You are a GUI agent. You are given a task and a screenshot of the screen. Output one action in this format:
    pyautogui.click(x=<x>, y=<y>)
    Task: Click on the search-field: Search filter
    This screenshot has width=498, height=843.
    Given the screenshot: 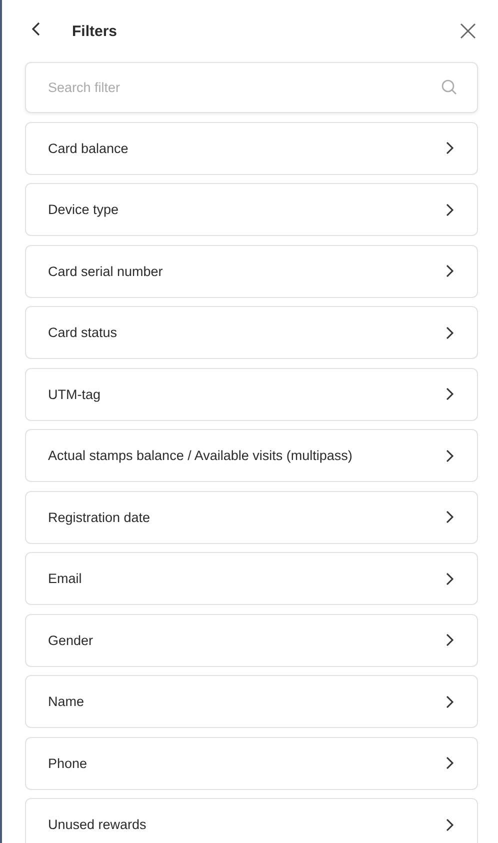 What is the action you would take?
    pyautogui.click(x=251, y=87)
    